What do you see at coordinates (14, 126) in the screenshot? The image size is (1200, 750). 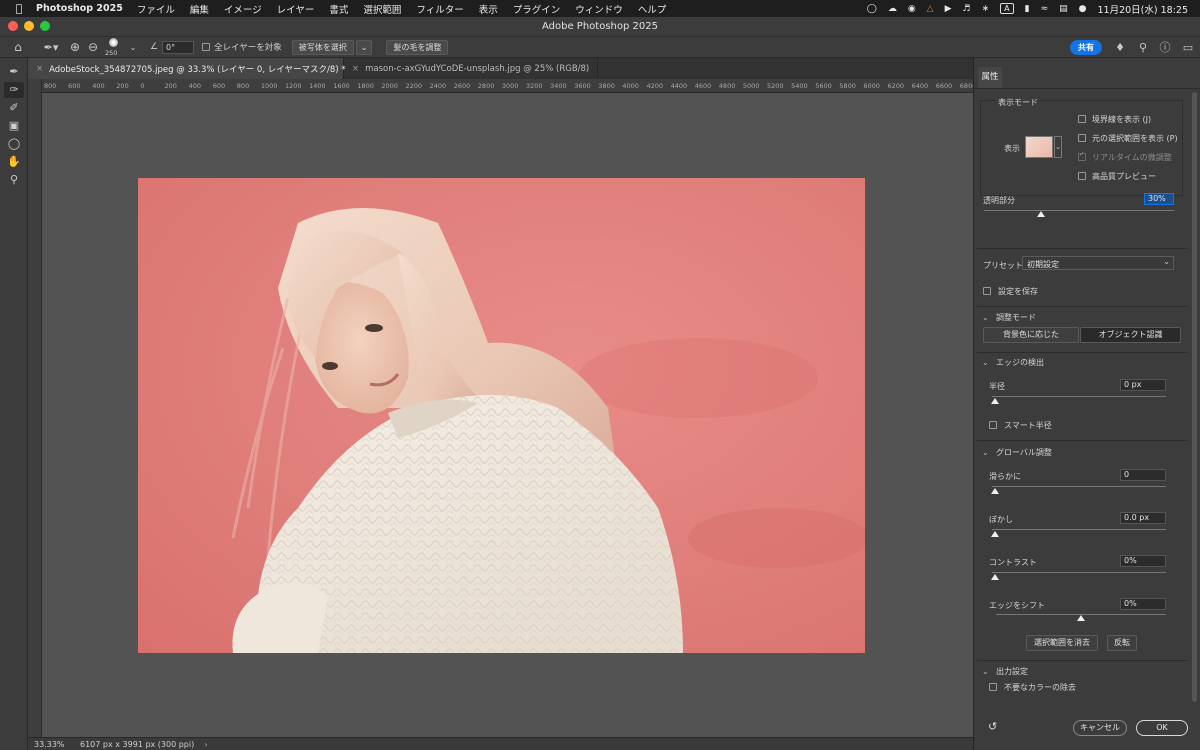 I see `object-selection-tool-icon: ▣` at bounding box center [14, 126].